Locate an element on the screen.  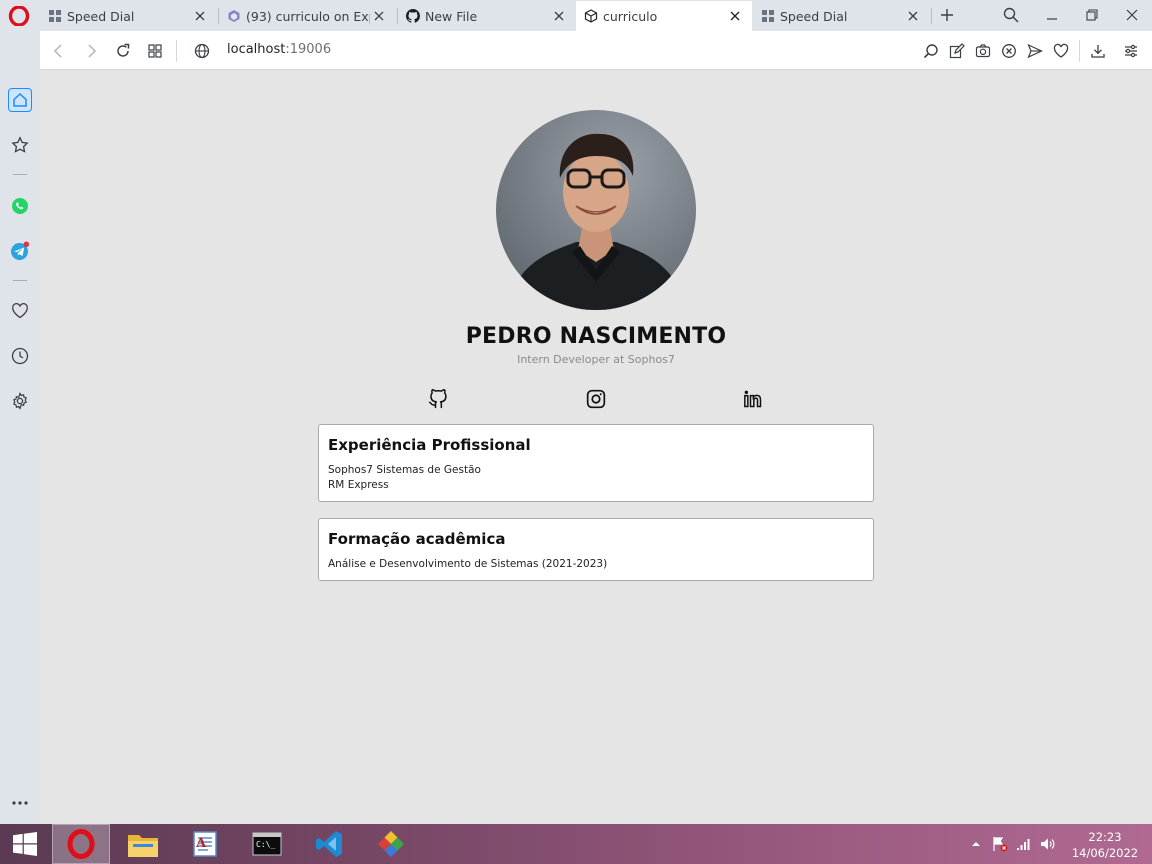
grid-icon is located at coordinates (155, 51).